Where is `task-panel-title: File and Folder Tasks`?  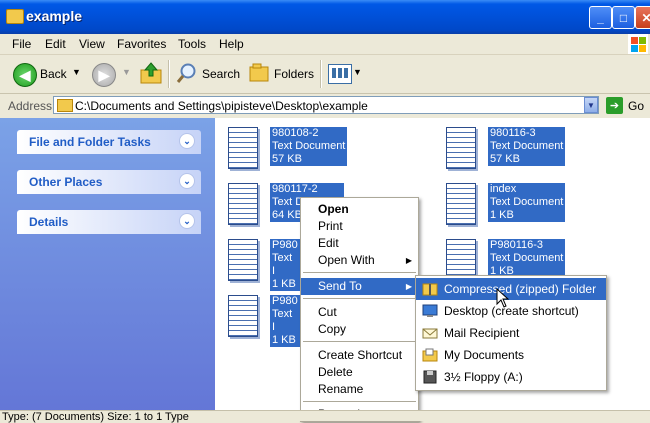 task-panel-title: File and Folder Tasks is located at coordinates (90, 142).